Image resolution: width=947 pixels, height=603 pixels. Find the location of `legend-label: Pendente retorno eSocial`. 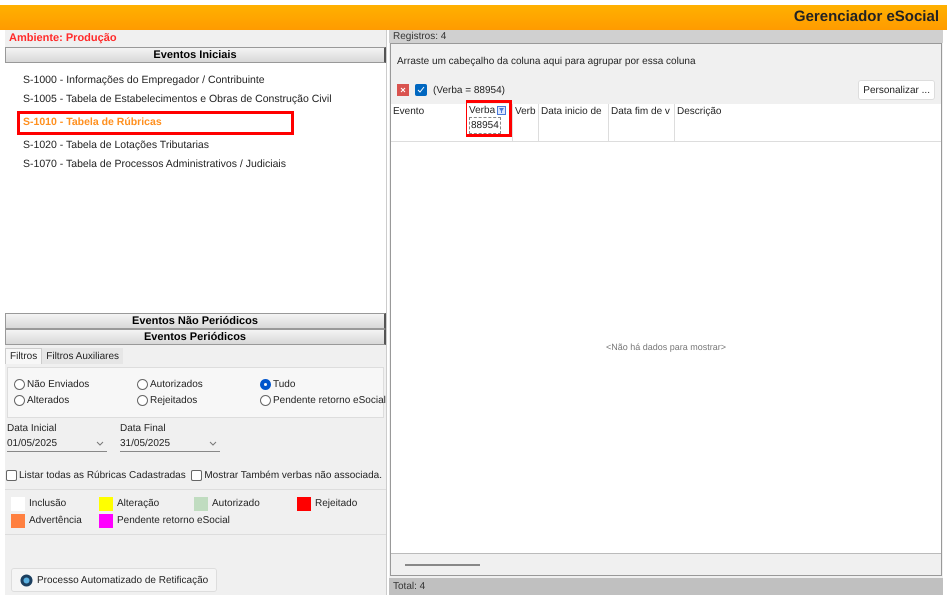

legend-label: Pendente retorno eSocial is located at coordinates (173, 521).